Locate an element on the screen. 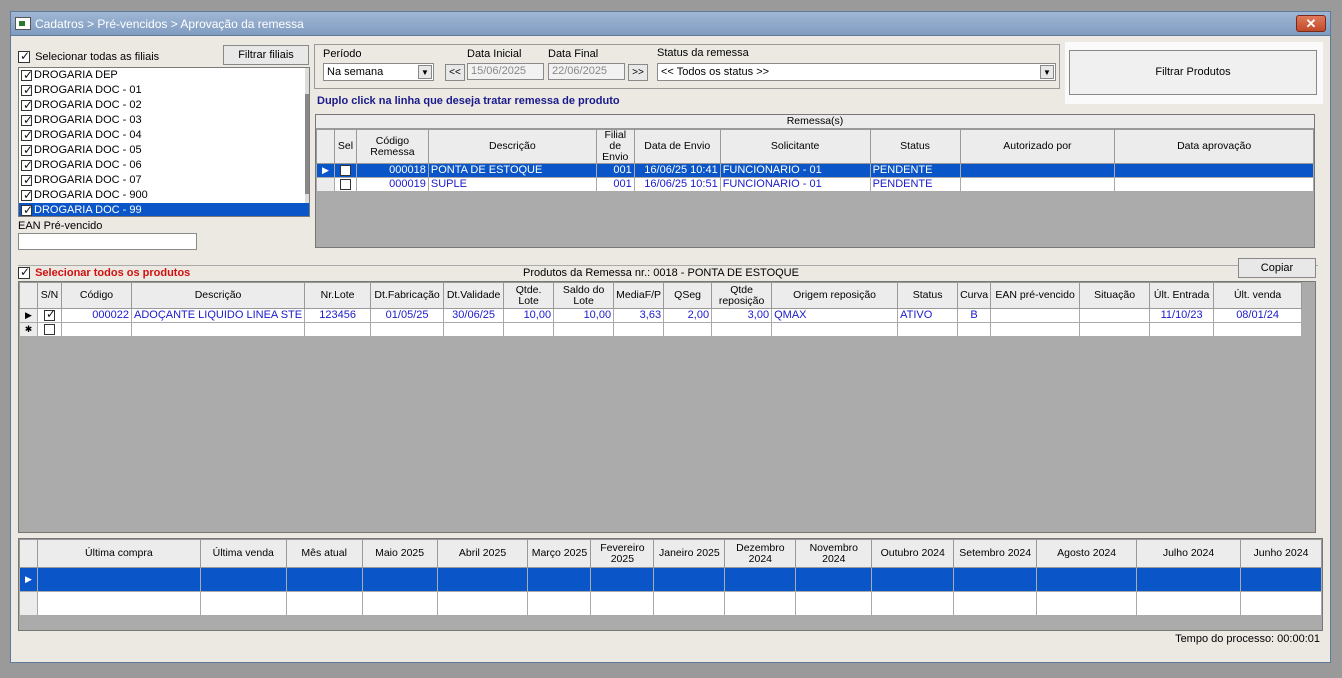 The image size is (1342, 678). scrollbar-thumb is located at coordinates (307, 144).